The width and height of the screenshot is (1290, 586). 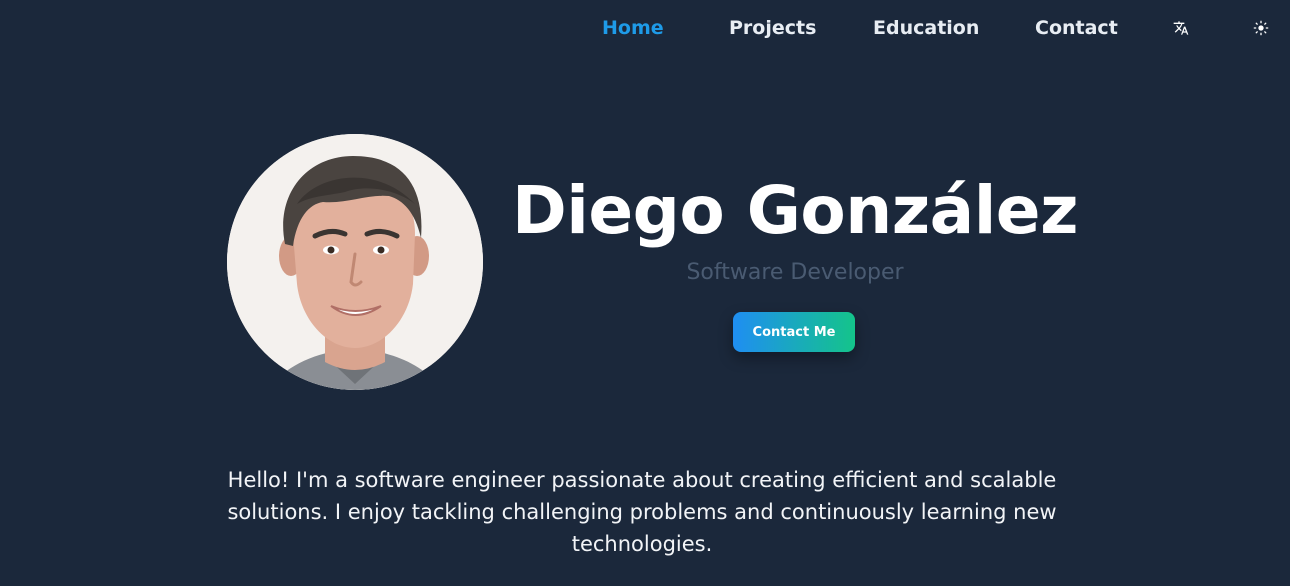 I want to click on sun-icon, so click(x=1261, y=28).